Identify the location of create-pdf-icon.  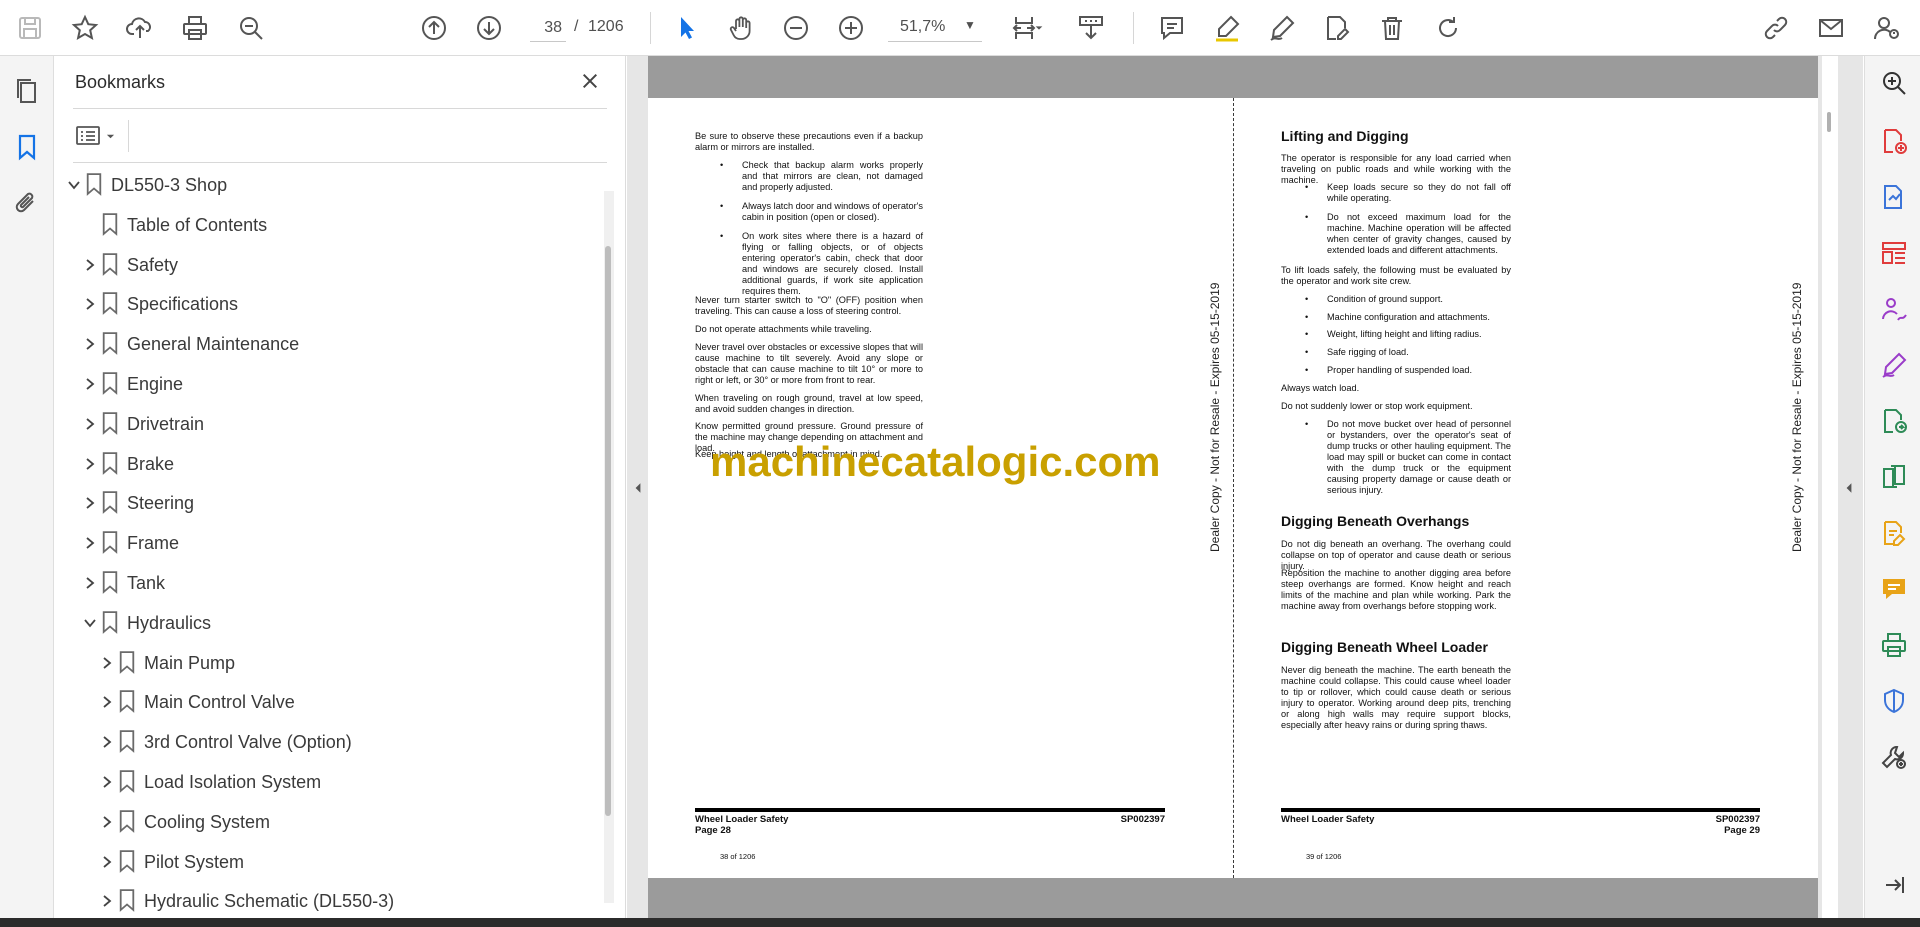
(1894, 141).